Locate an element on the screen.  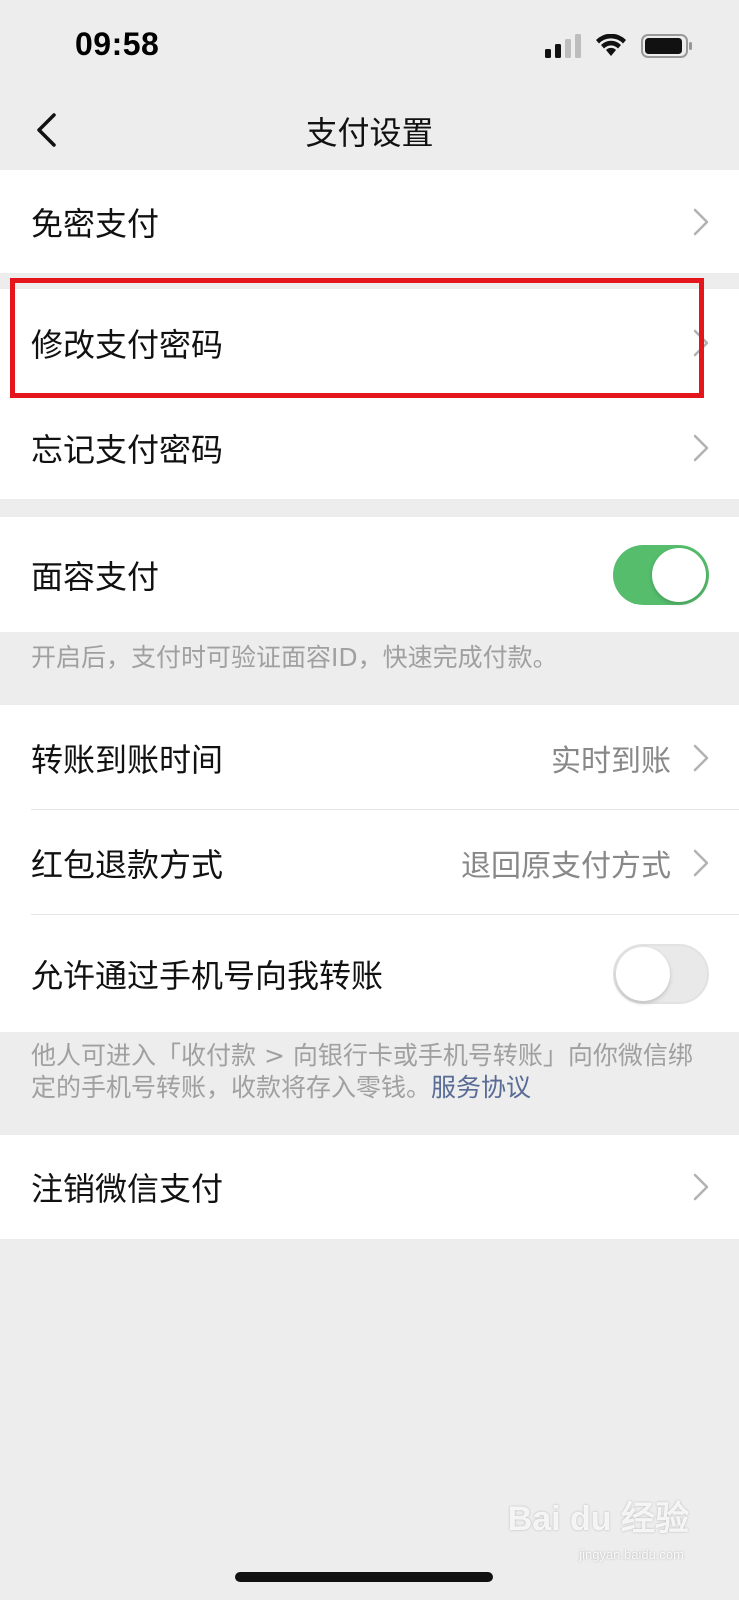
transfer-time-row: 转账到账时间 实时到账 is located at coordinates (369, 757).